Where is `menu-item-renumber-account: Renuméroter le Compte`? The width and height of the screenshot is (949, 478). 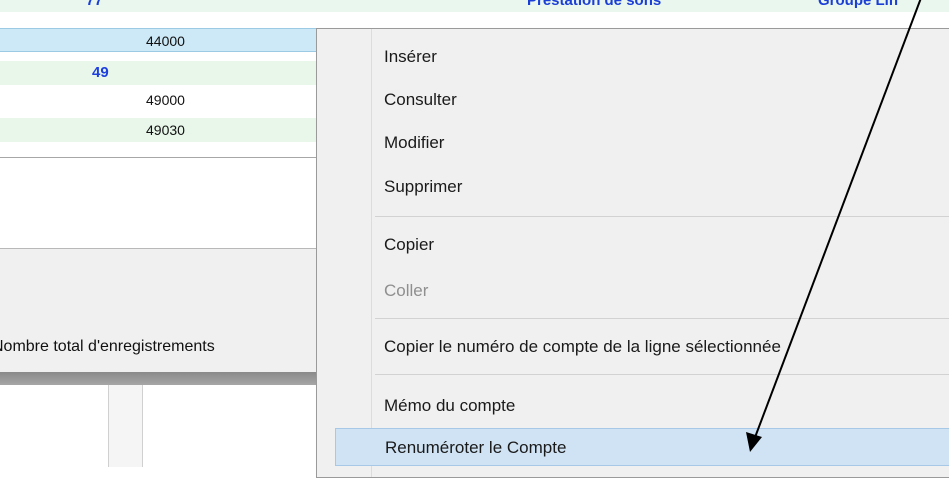
menu-item-renumber-account: Renuméroter le Compte is located at coordinates (642, 447).